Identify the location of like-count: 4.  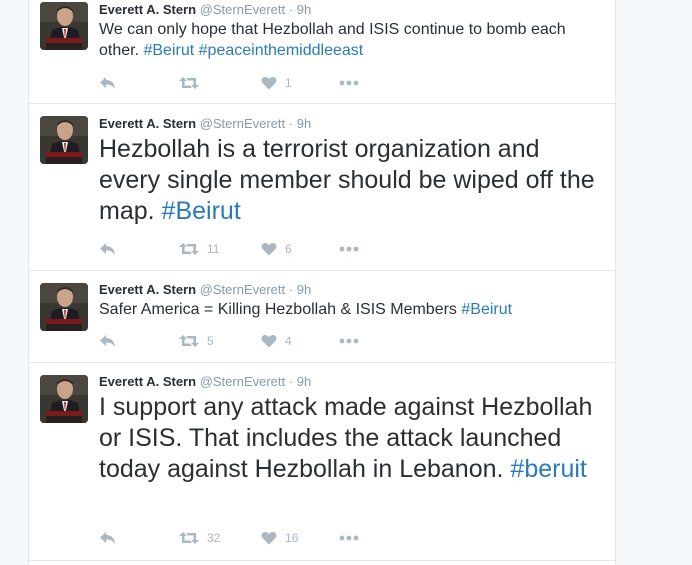
(288, 341).